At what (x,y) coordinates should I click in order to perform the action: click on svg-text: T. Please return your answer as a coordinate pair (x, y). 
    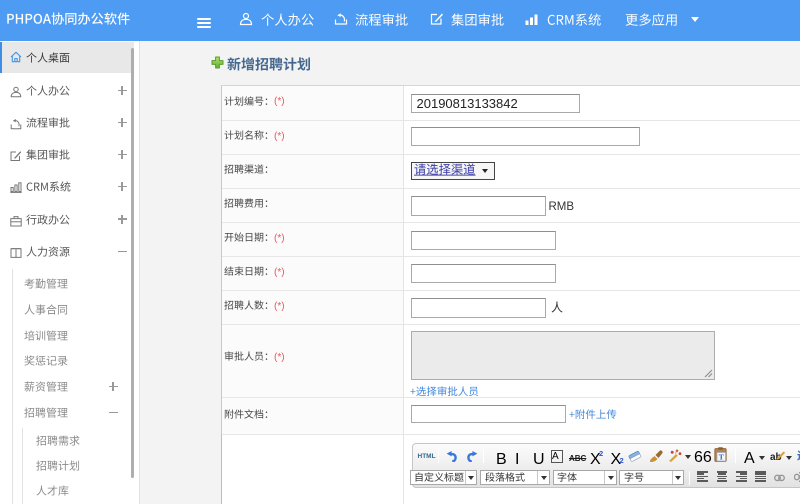
    Looking at the image, I should click on (721, 456).